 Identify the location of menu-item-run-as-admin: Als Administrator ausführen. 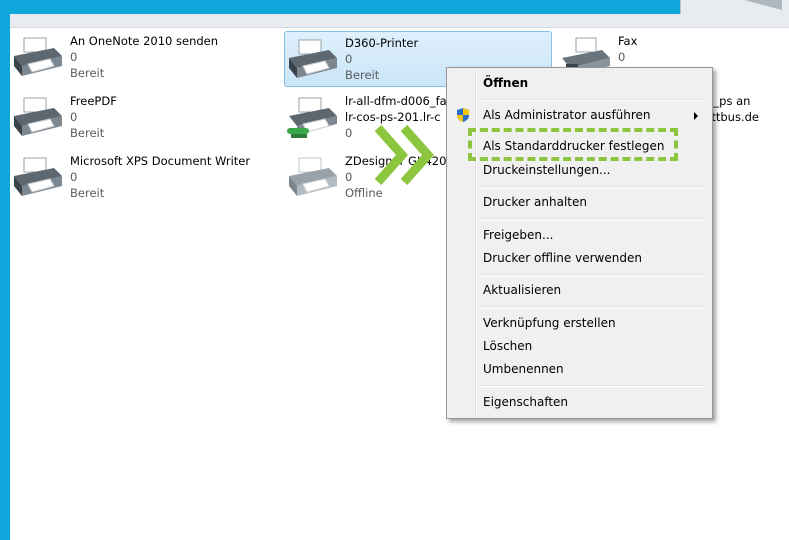
(578, 115).